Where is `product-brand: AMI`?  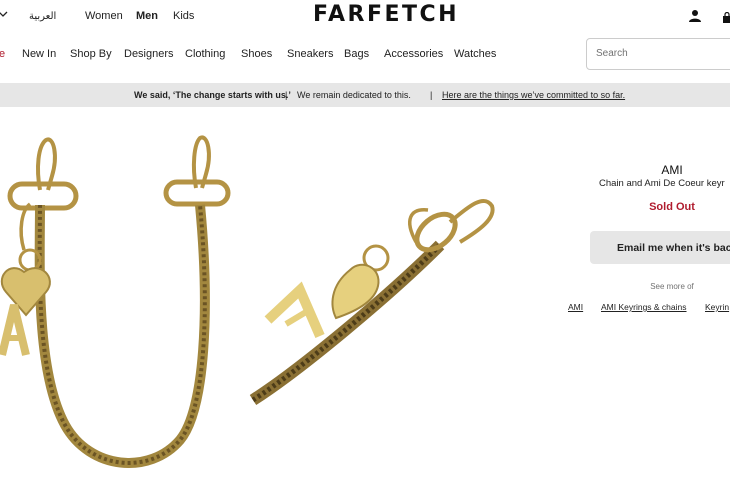
product-brand: AMI is located at coordinates (651, 170).